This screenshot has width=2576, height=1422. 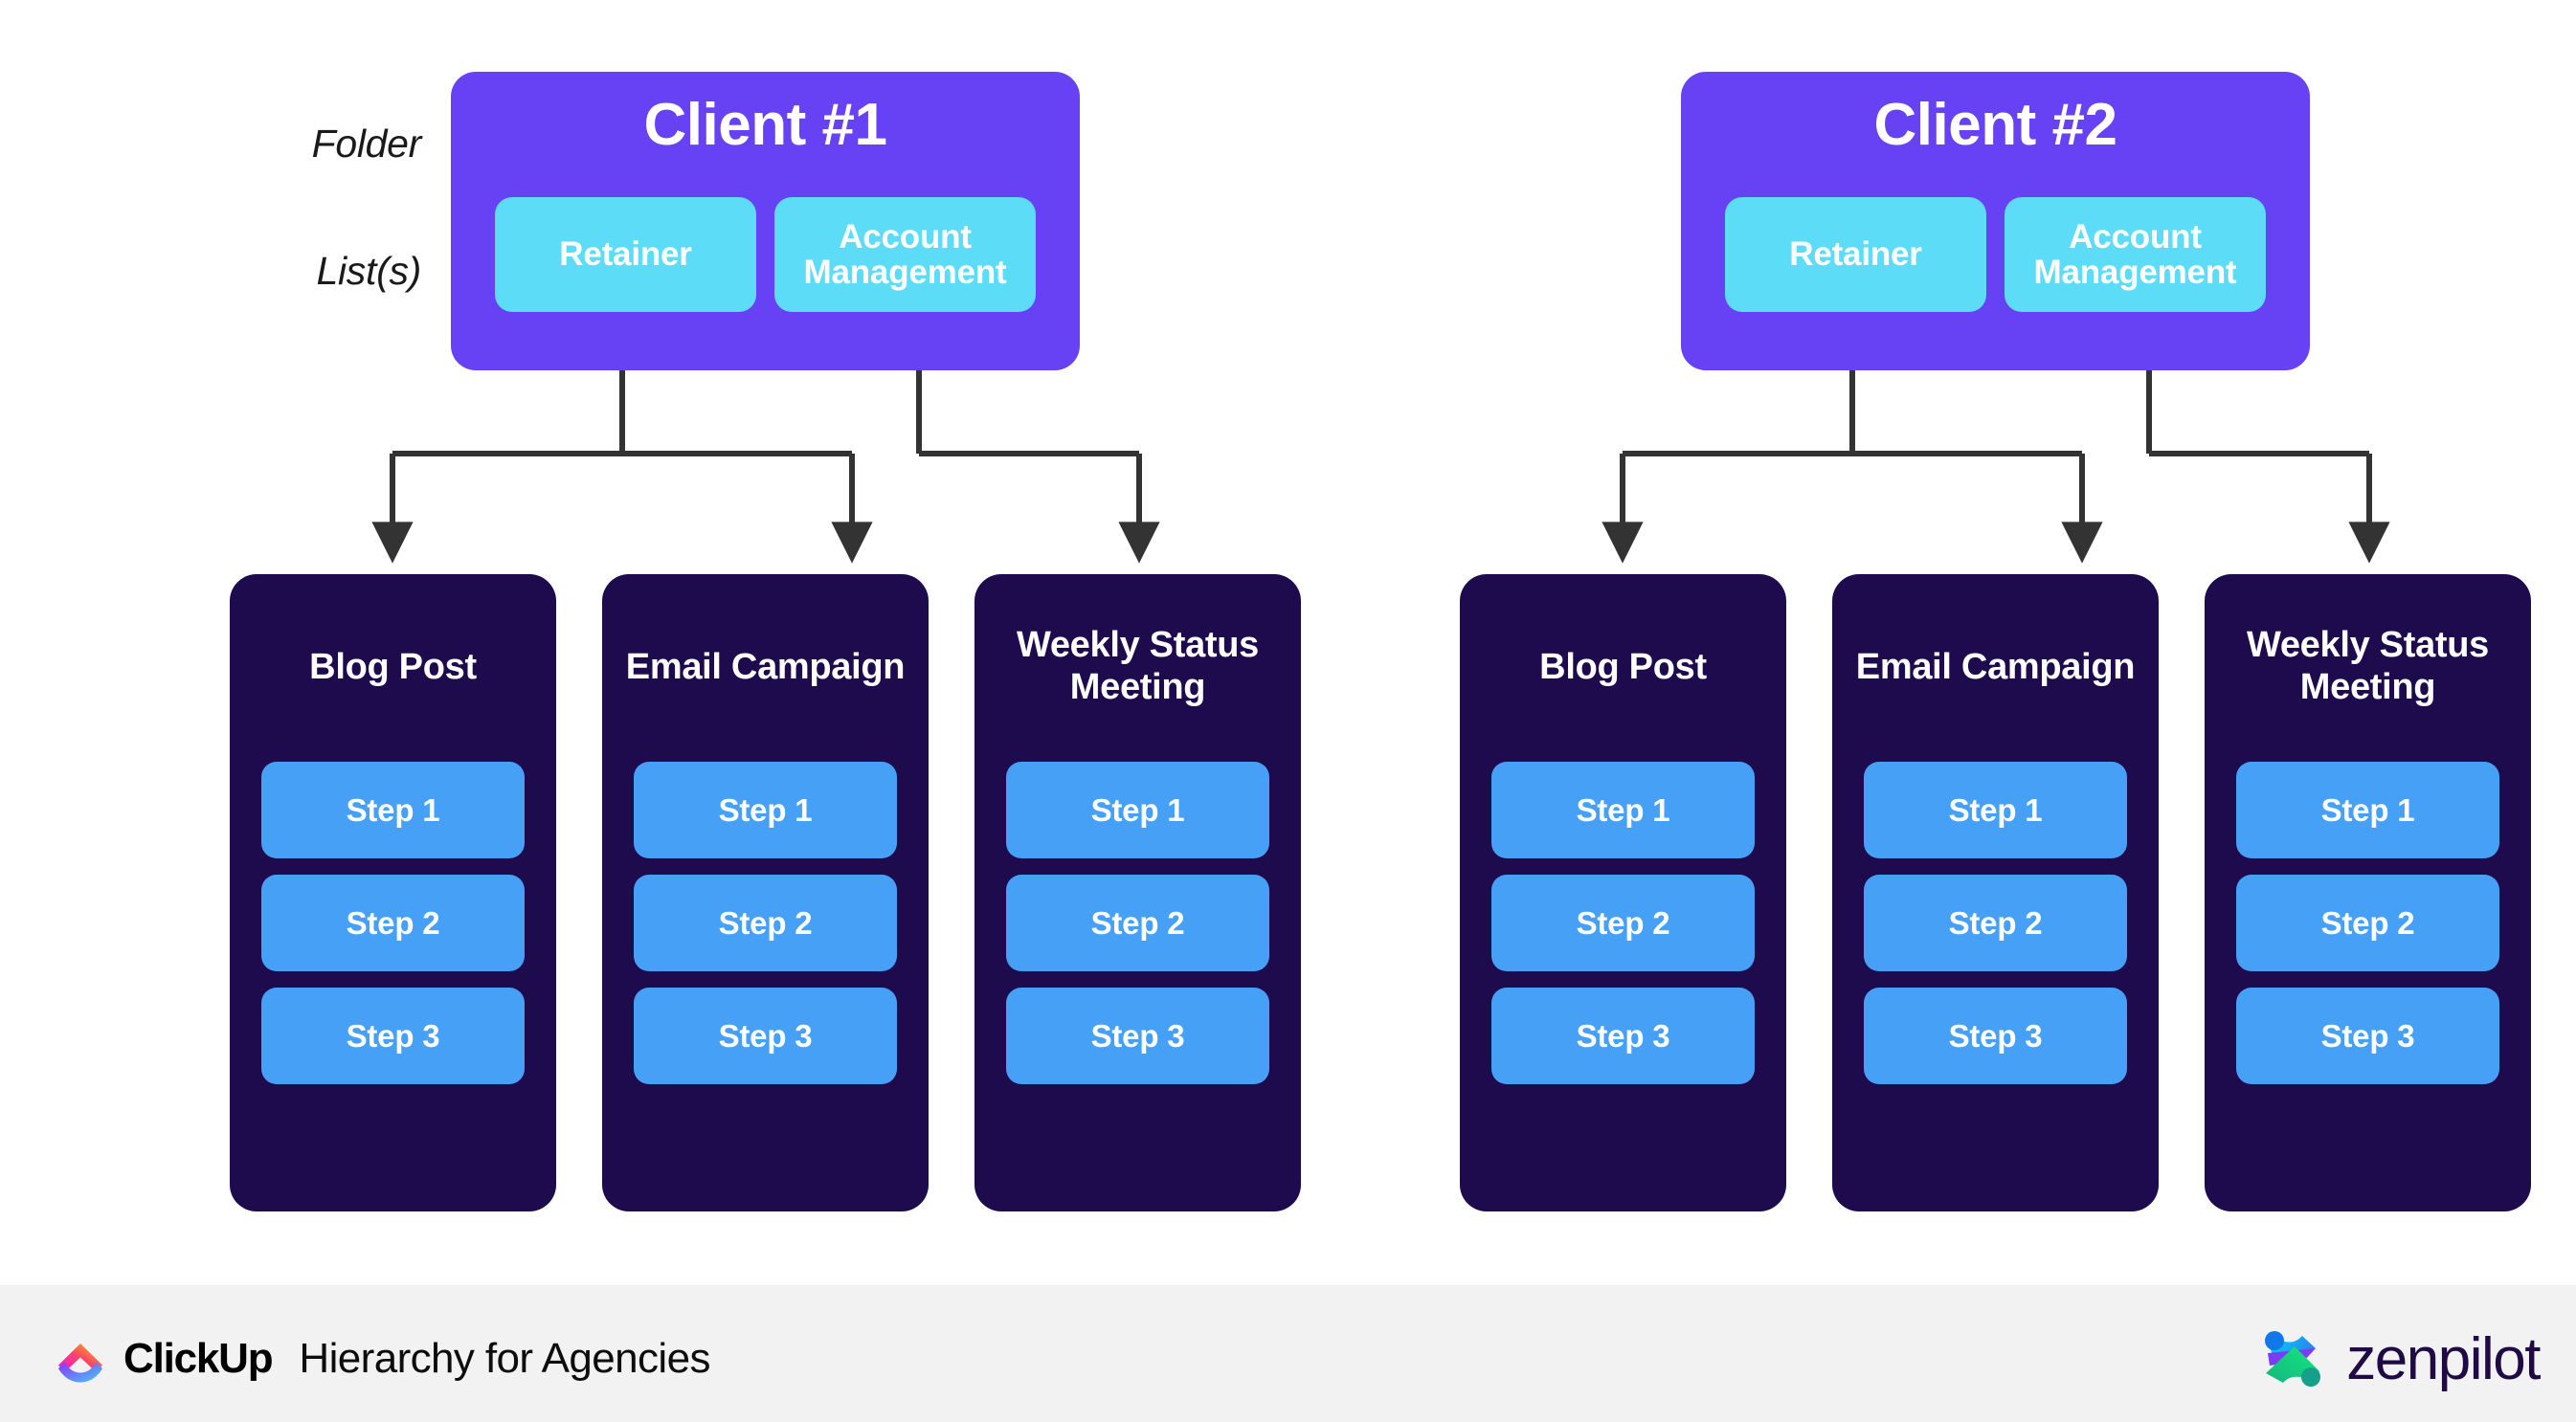 What do you see at coordinates (2444, 1358) in the screenshot?
I see `zenpilot-wordmark: zenpilot` at bounding box center [2444, 1358].